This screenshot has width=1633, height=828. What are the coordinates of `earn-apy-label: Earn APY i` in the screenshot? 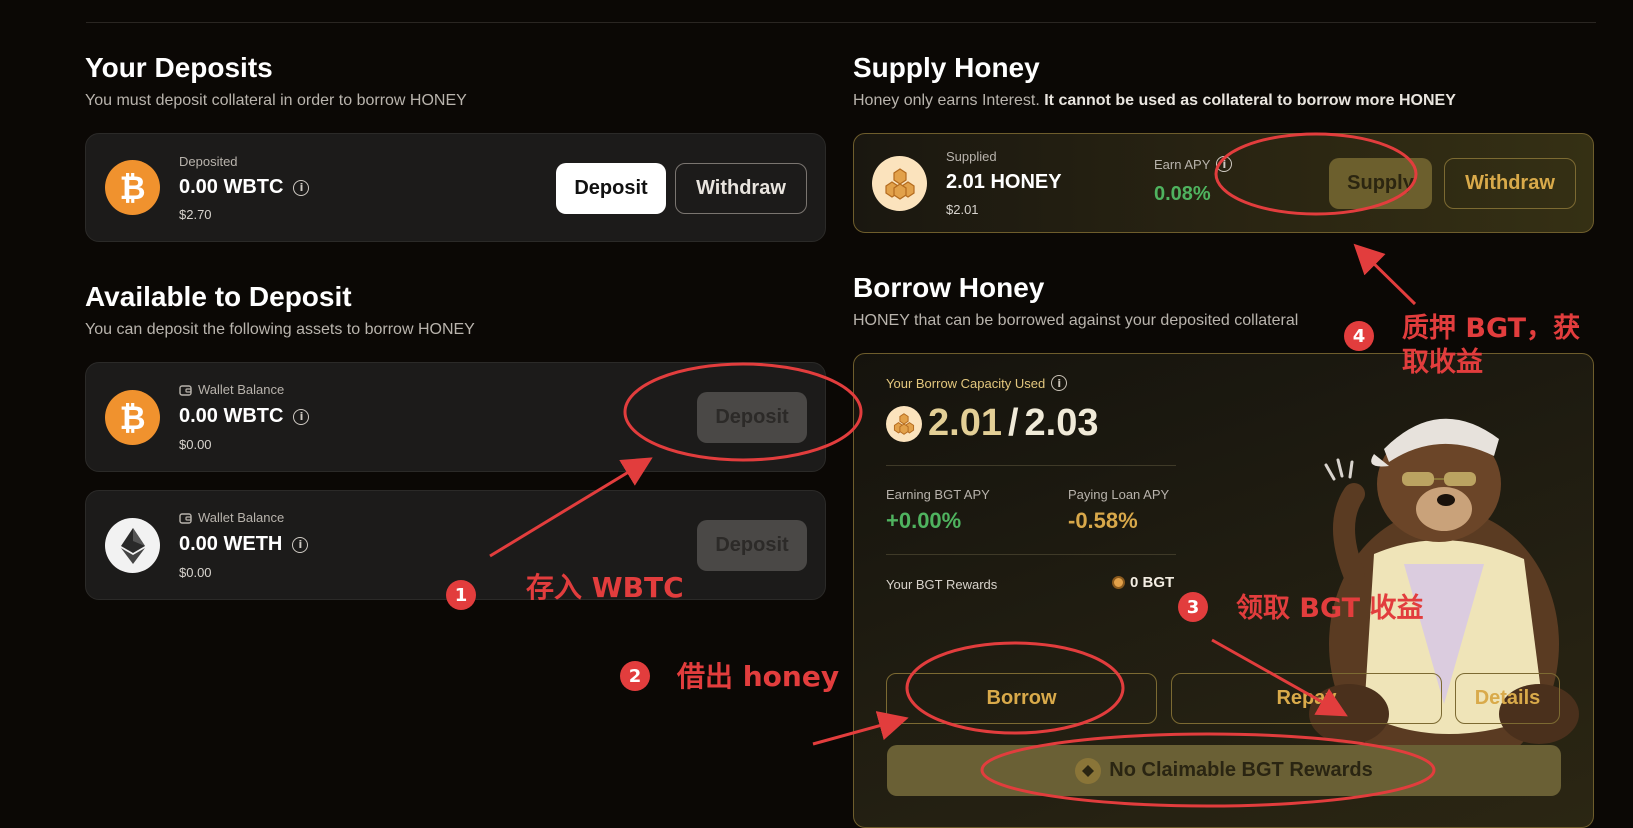 It's located at (1193, 164).